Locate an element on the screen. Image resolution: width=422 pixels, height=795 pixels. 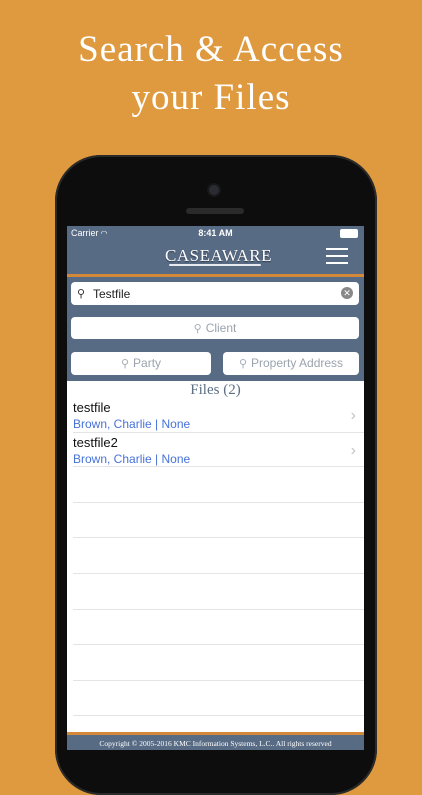
file-search-input: ⚲ Testfile ✕ is located at coordinates (215, 293).